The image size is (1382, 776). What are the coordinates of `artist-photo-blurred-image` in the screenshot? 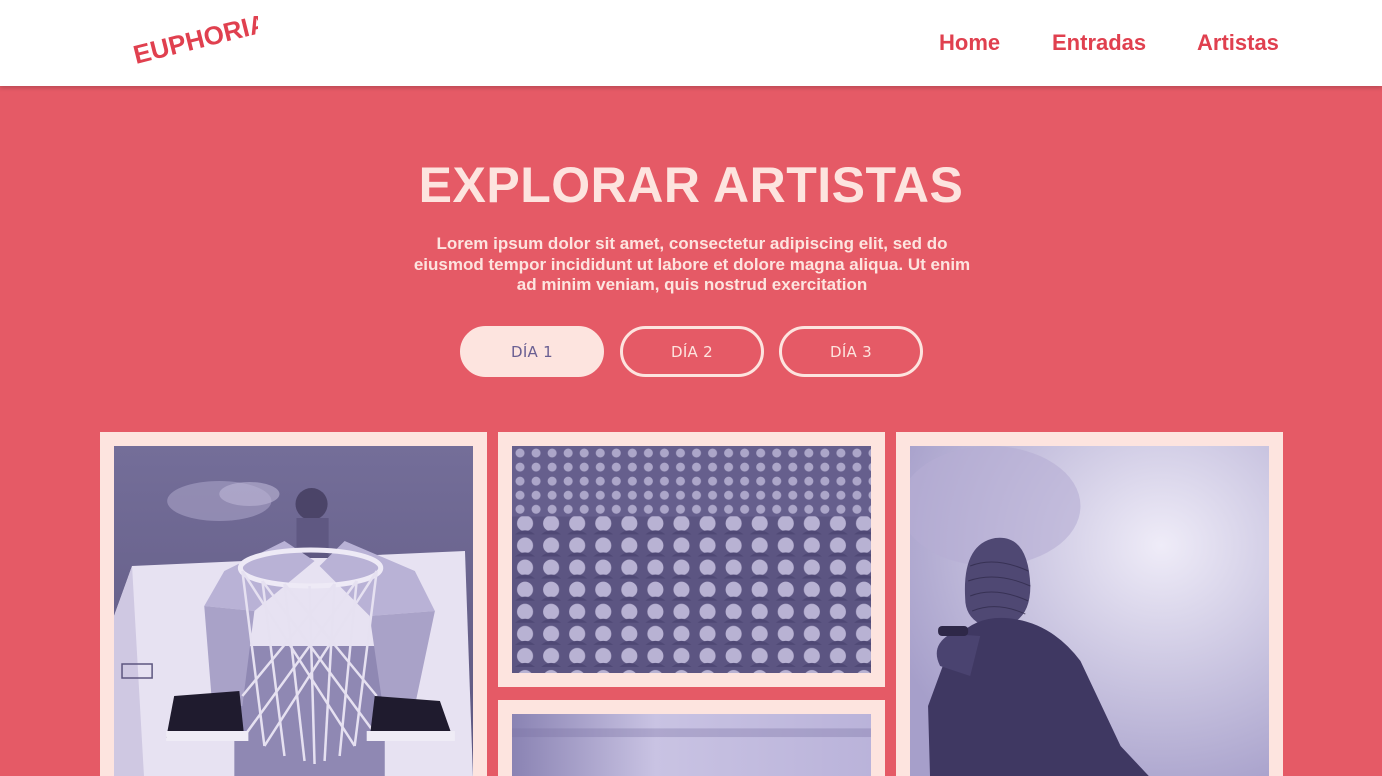 It's located at (691, 745).